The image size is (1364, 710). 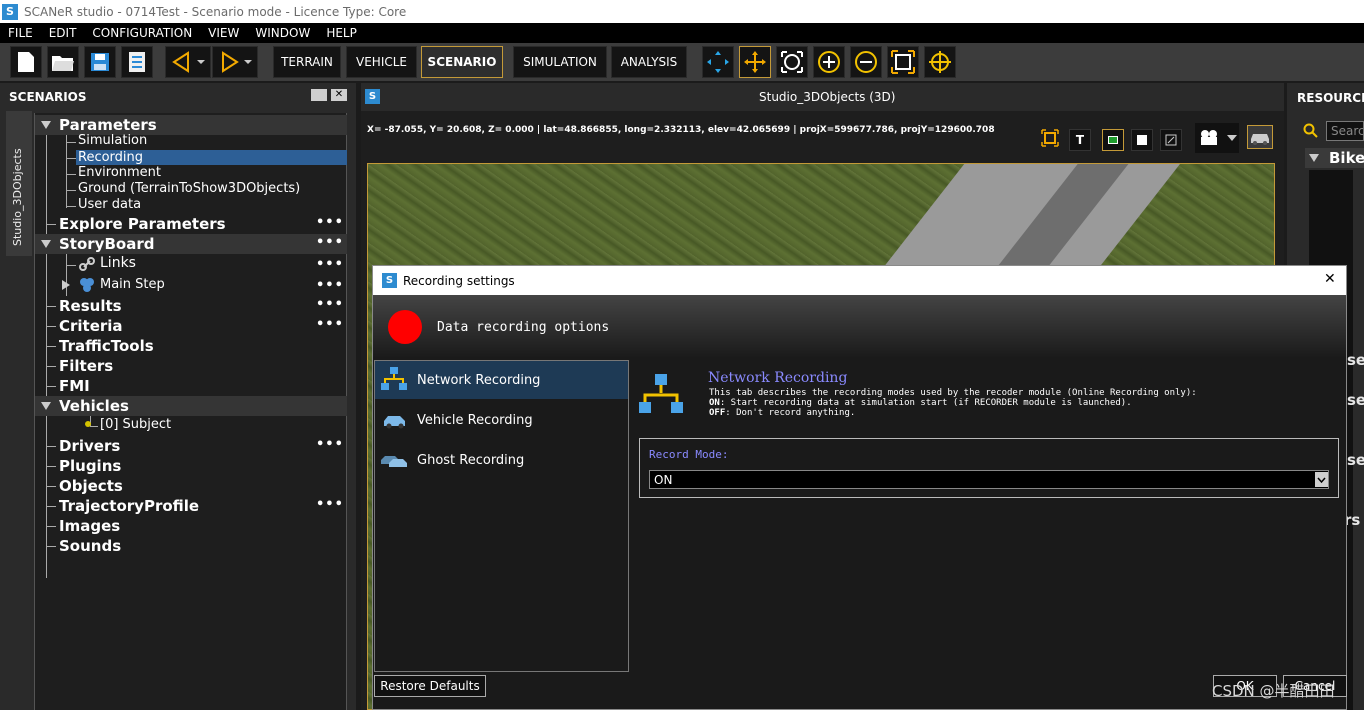 I want to click on fit-view-icon, so click(x=903, y=62).